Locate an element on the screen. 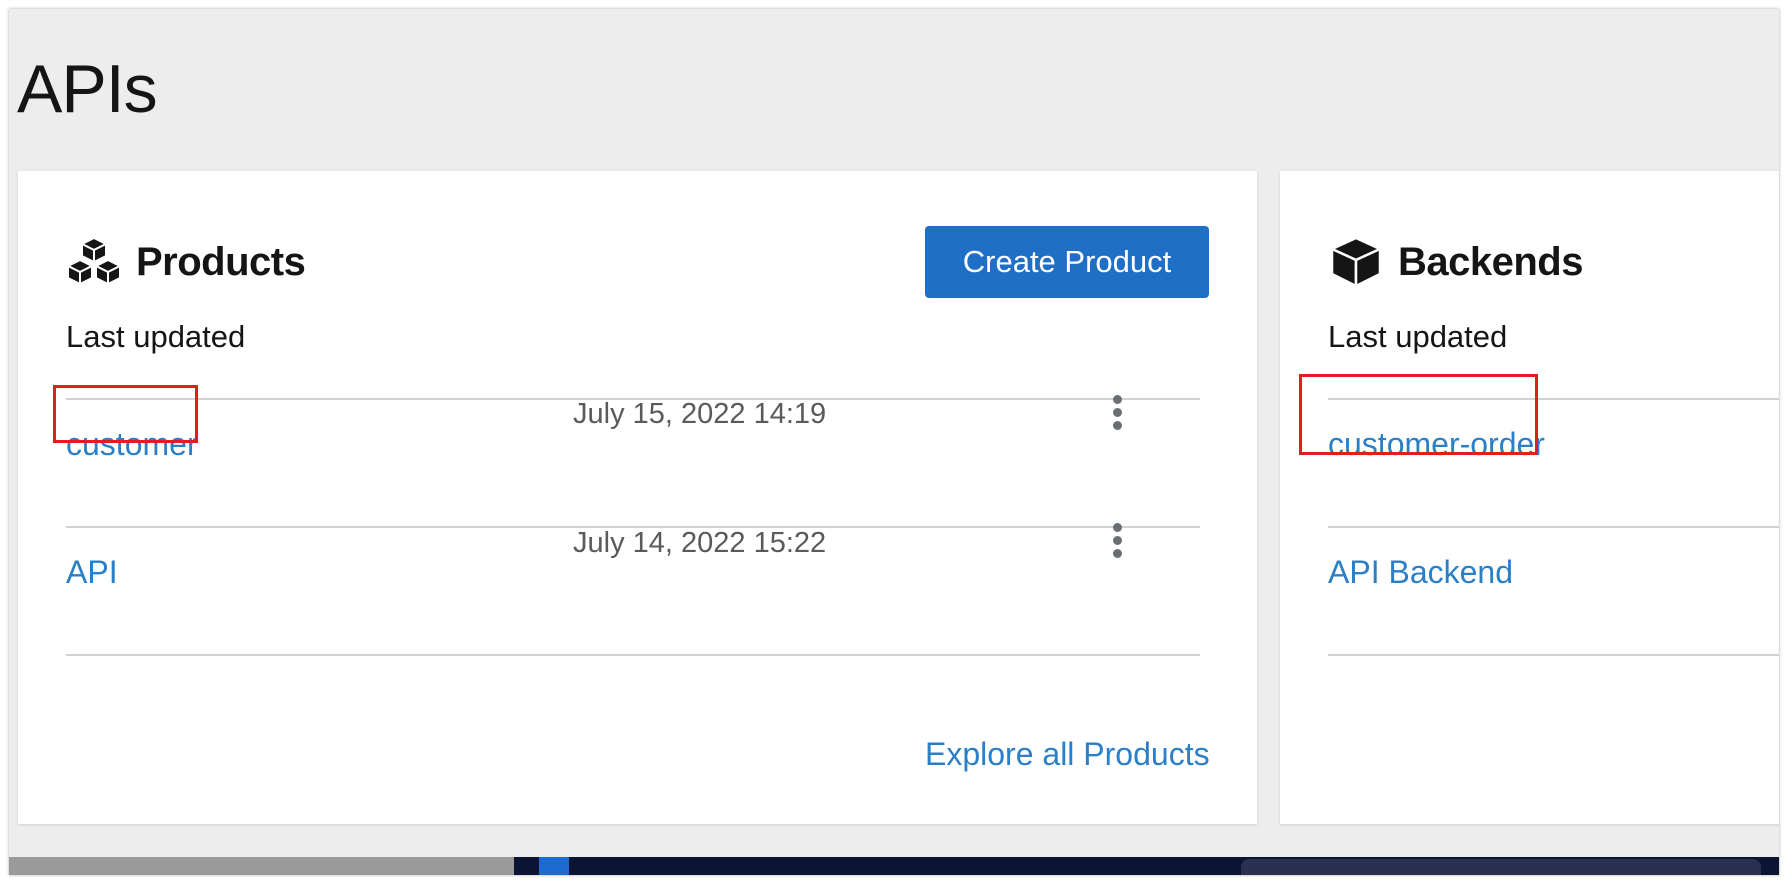 Image resolution: width=1788 pixels, height=884 pixels. page-title: APIs is located at coordinates (87, 89).